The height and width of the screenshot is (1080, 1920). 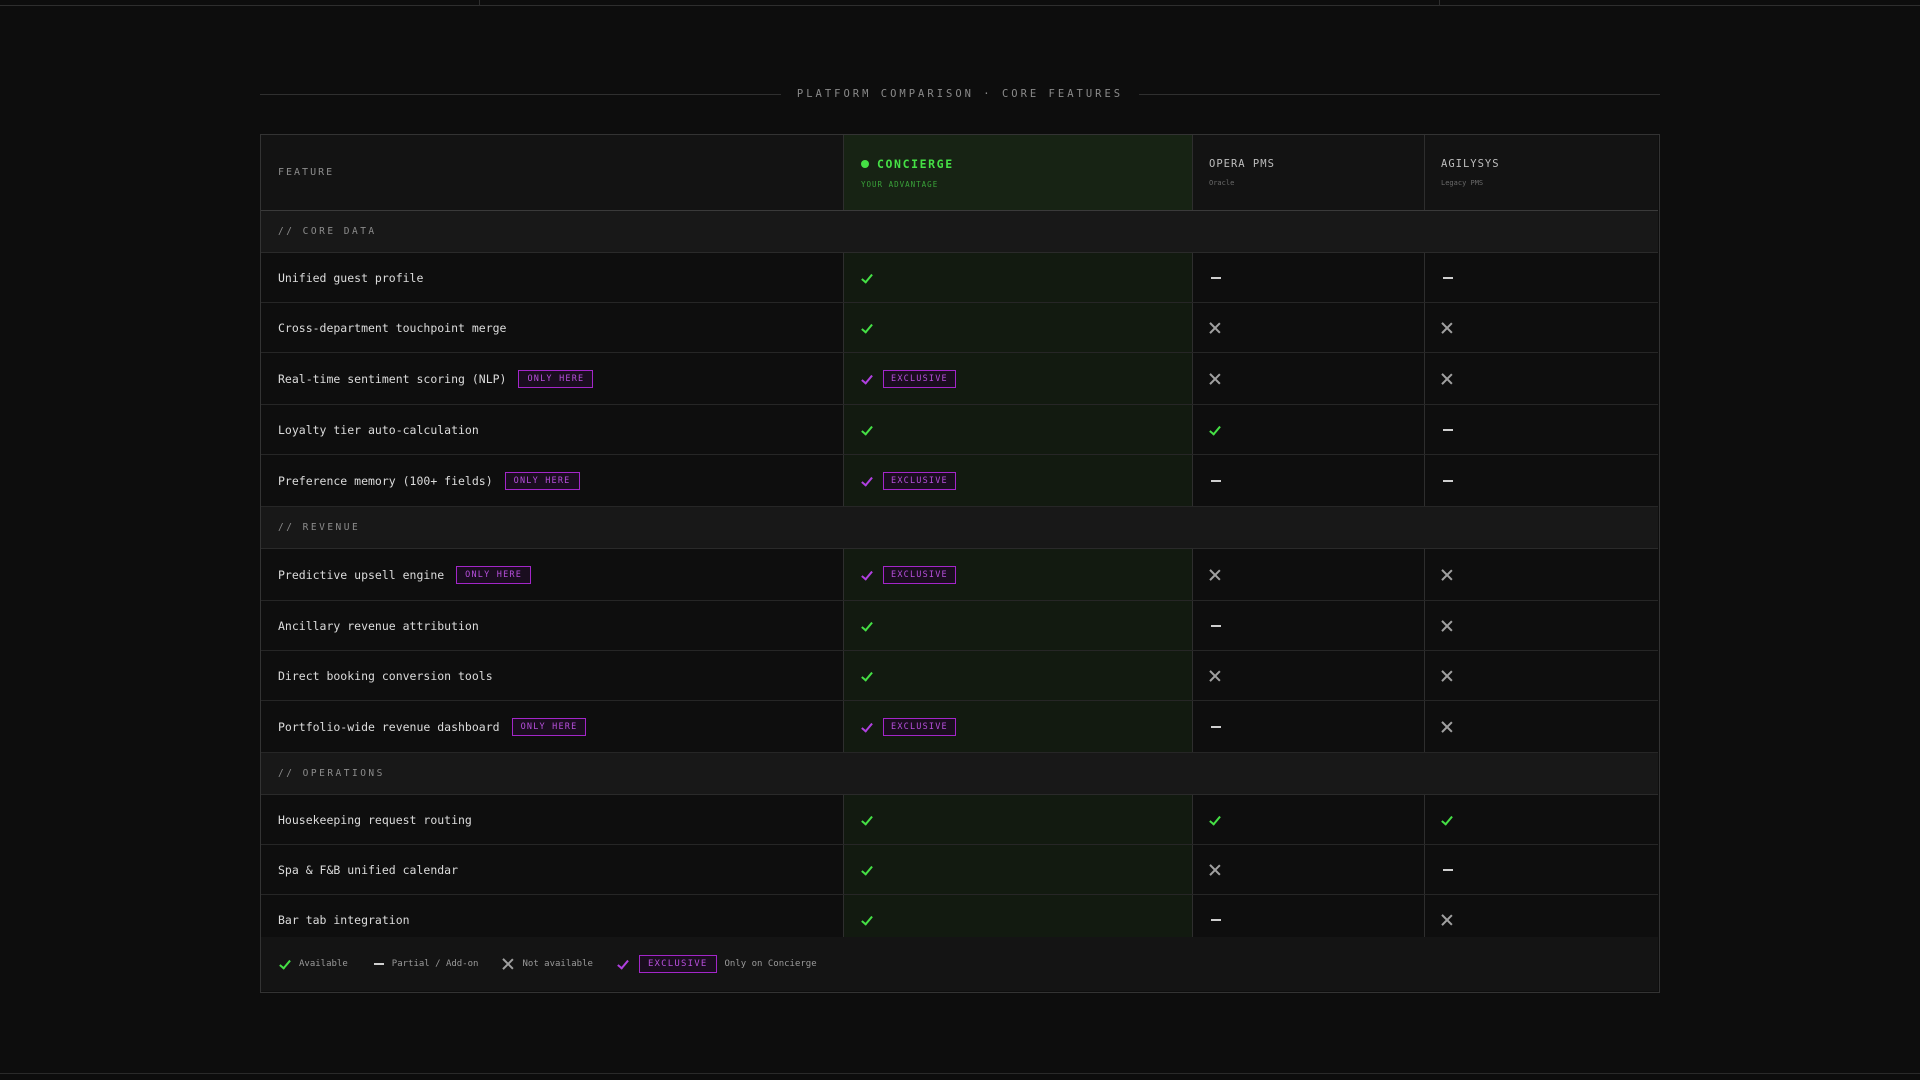 What do you see at coordinates (368, 869) in the screenshot?
I see `feature-name: Spa & F&B unified calendar` at bounding box center [368, 869].